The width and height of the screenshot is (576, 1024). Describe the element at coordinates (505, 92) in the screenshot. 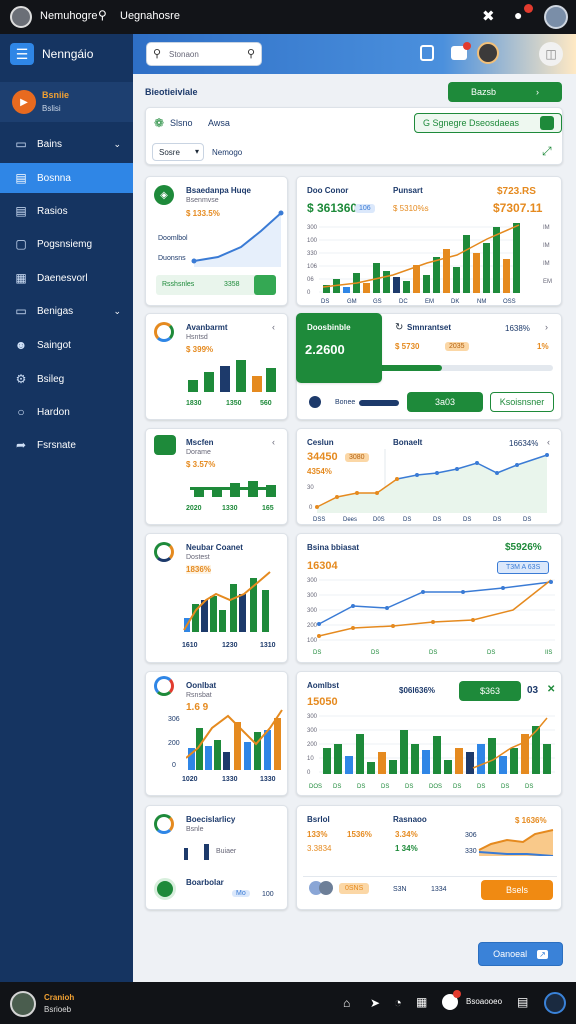

I see `primary-action-button: Bazsb ›` at that location.